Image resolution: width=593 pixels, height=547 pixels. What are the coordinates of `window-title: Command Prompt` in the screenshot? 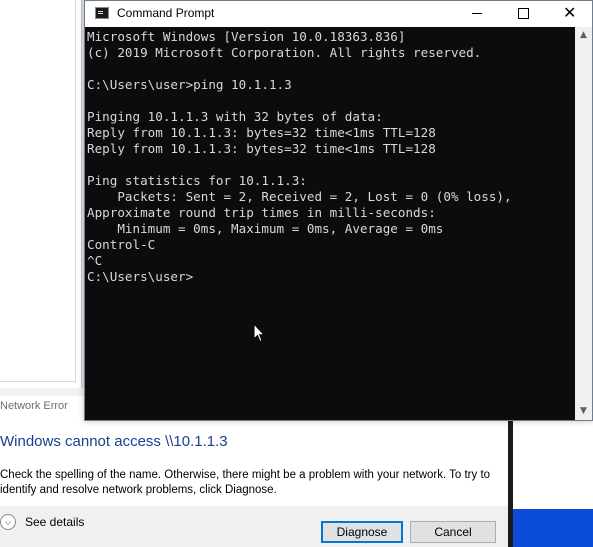 It's located at (166, 13).